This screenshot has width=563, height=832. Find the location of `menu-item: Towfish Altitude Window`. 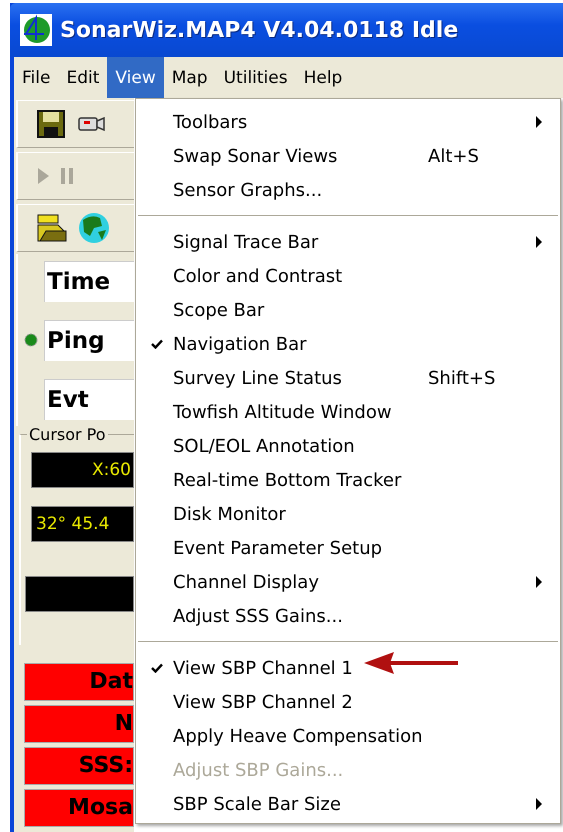

menu-item: Towfish Altitude Window is located at coordinates (348, 412).